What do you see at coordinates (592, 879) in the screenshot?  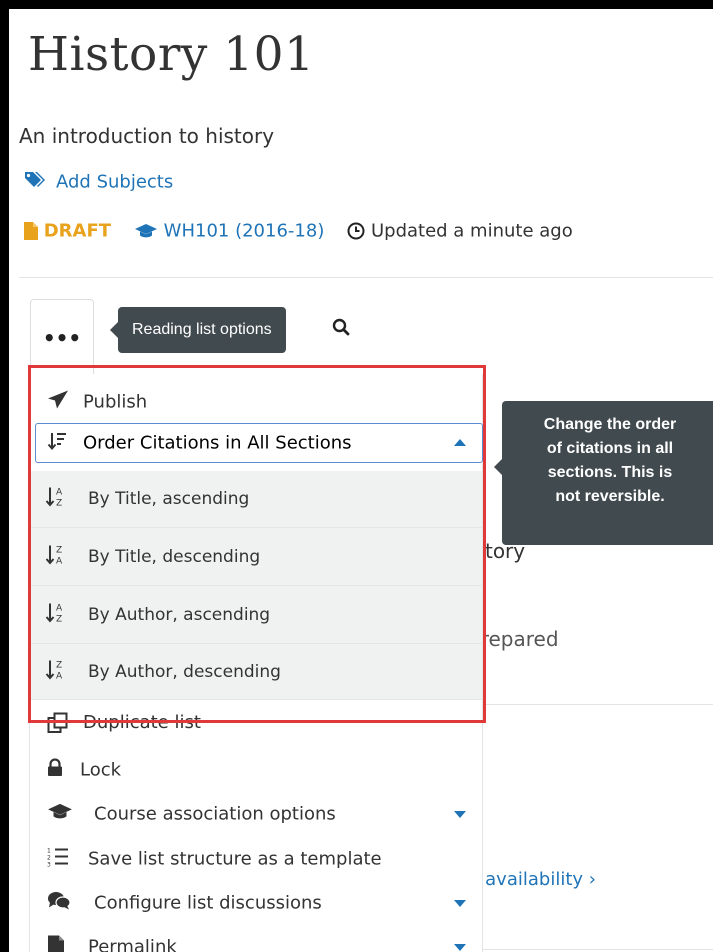 I see `chevron-right-icon: ›` at bounding box center [592, 879].